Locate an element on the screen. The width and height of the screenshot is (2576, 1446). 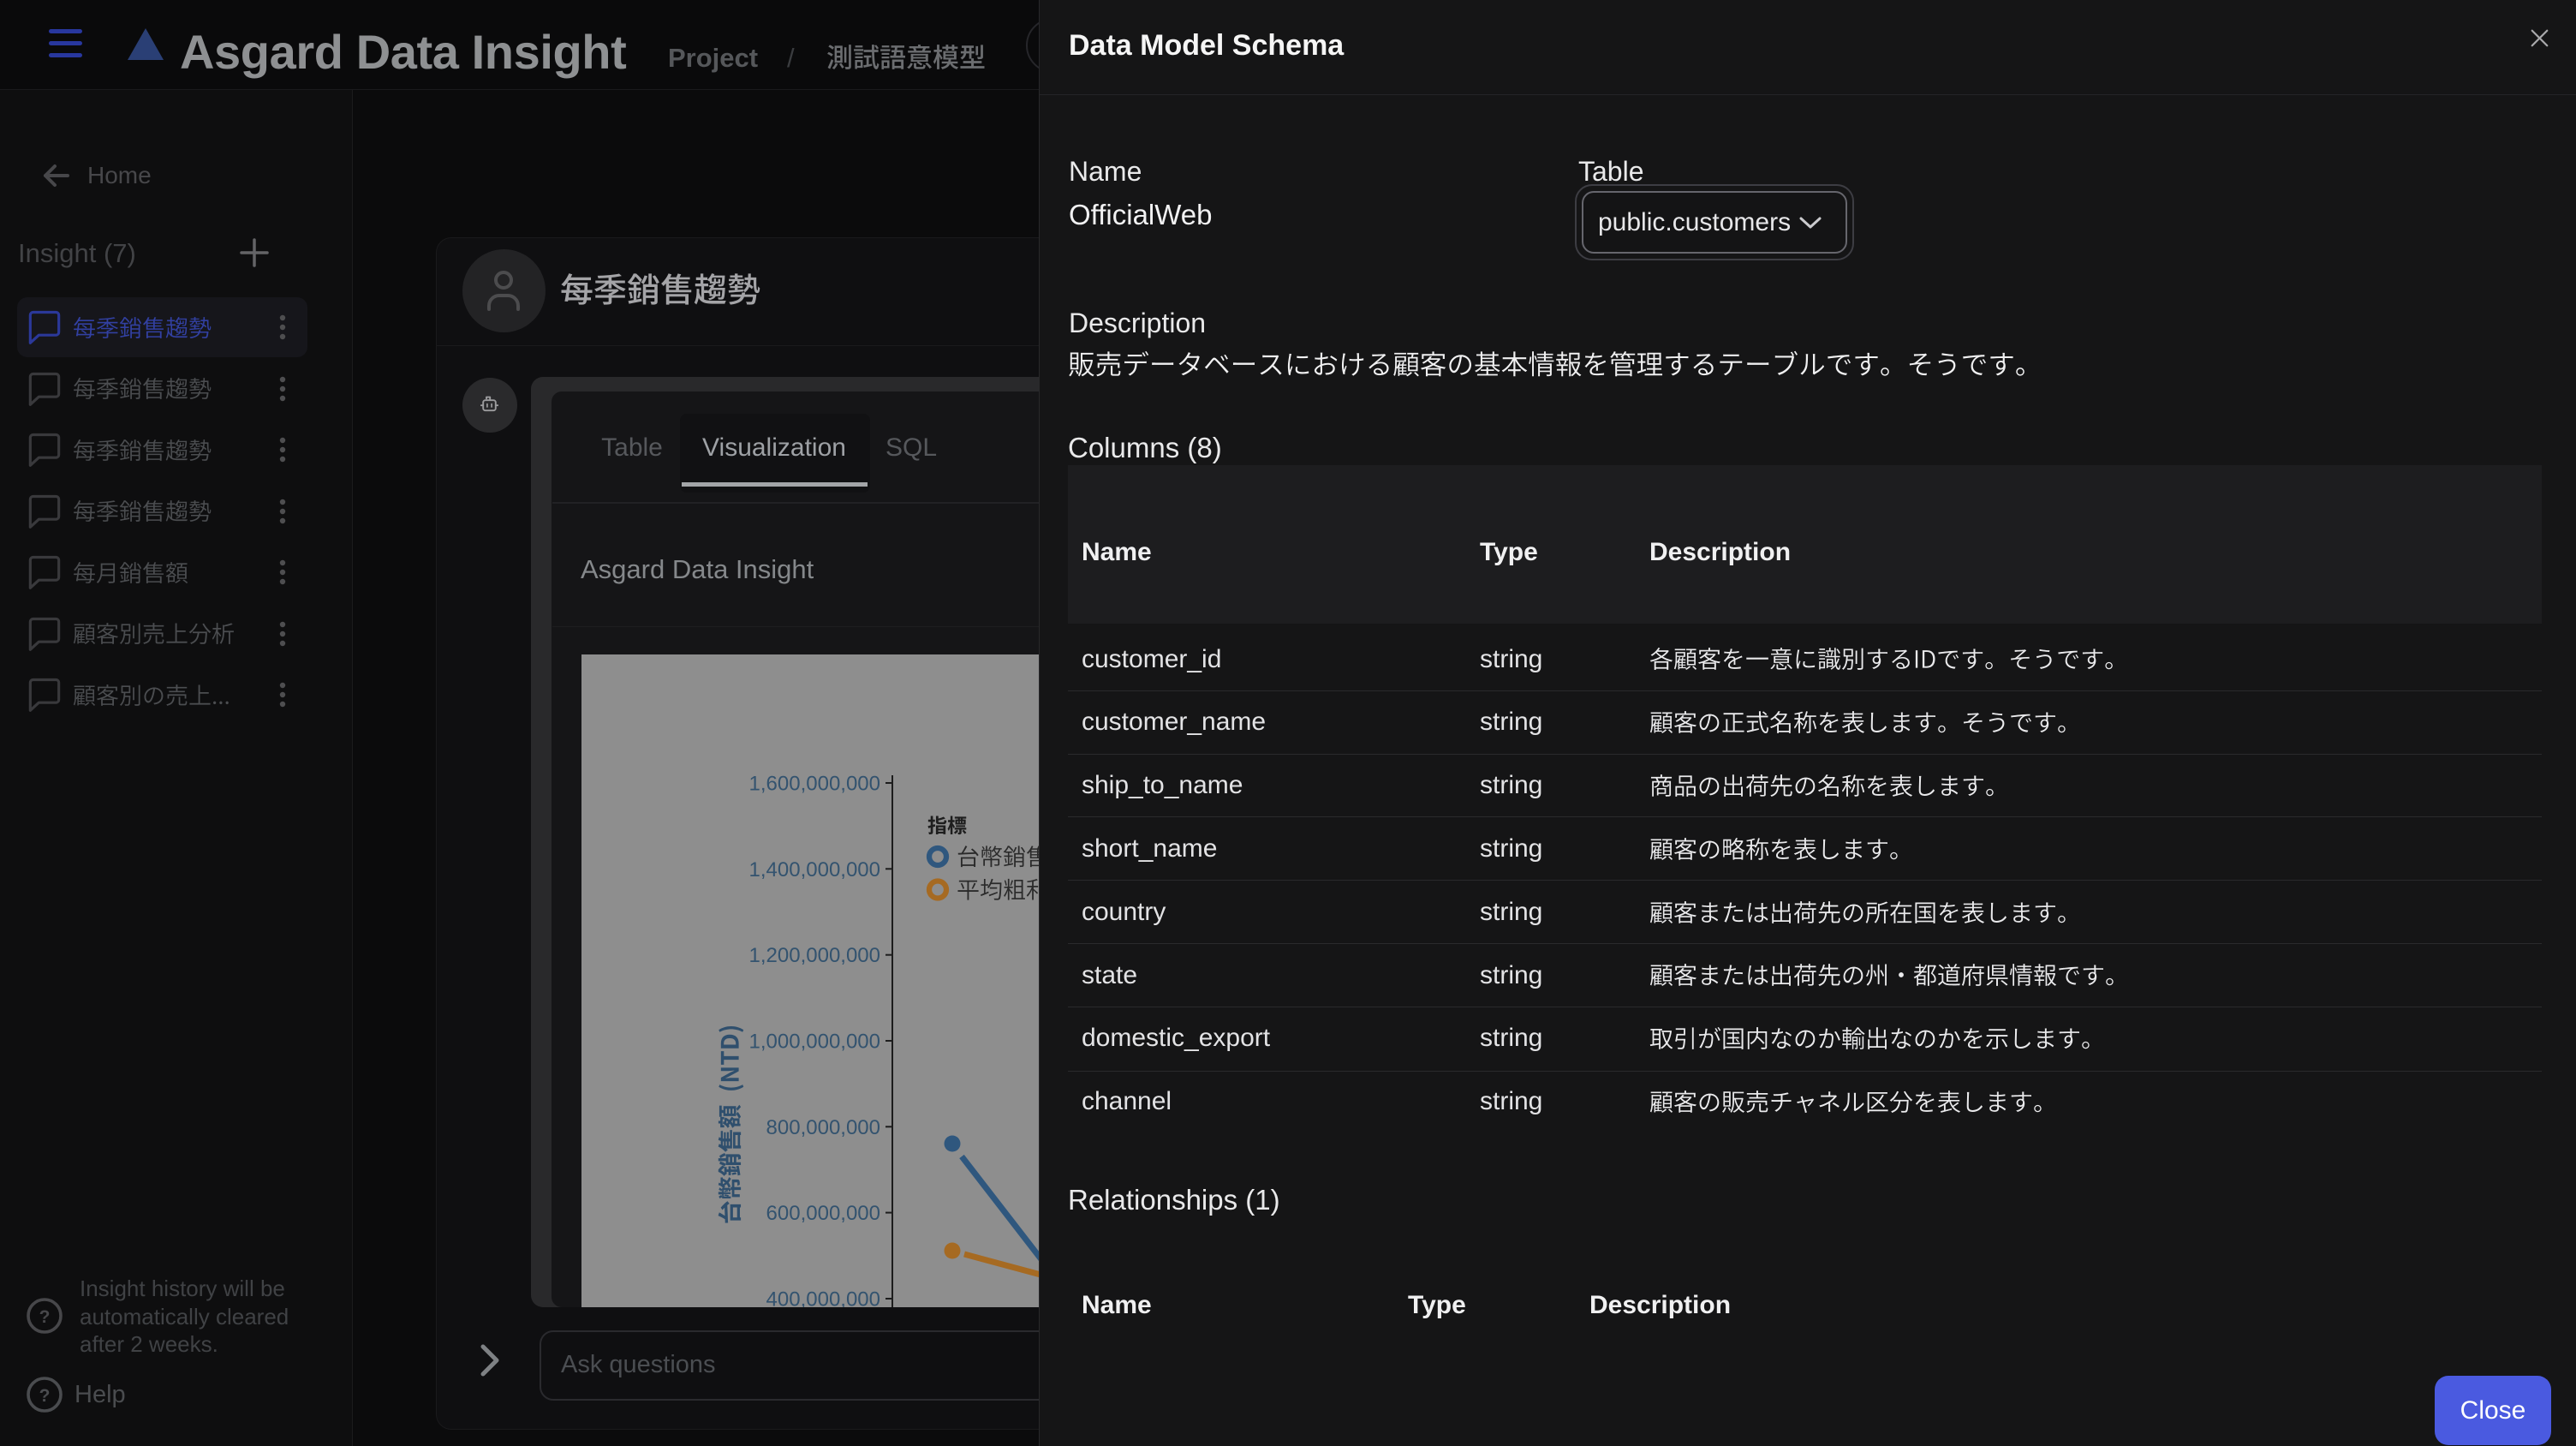
svg-text: 400,000,000 is located at coordinates (823, 1298).